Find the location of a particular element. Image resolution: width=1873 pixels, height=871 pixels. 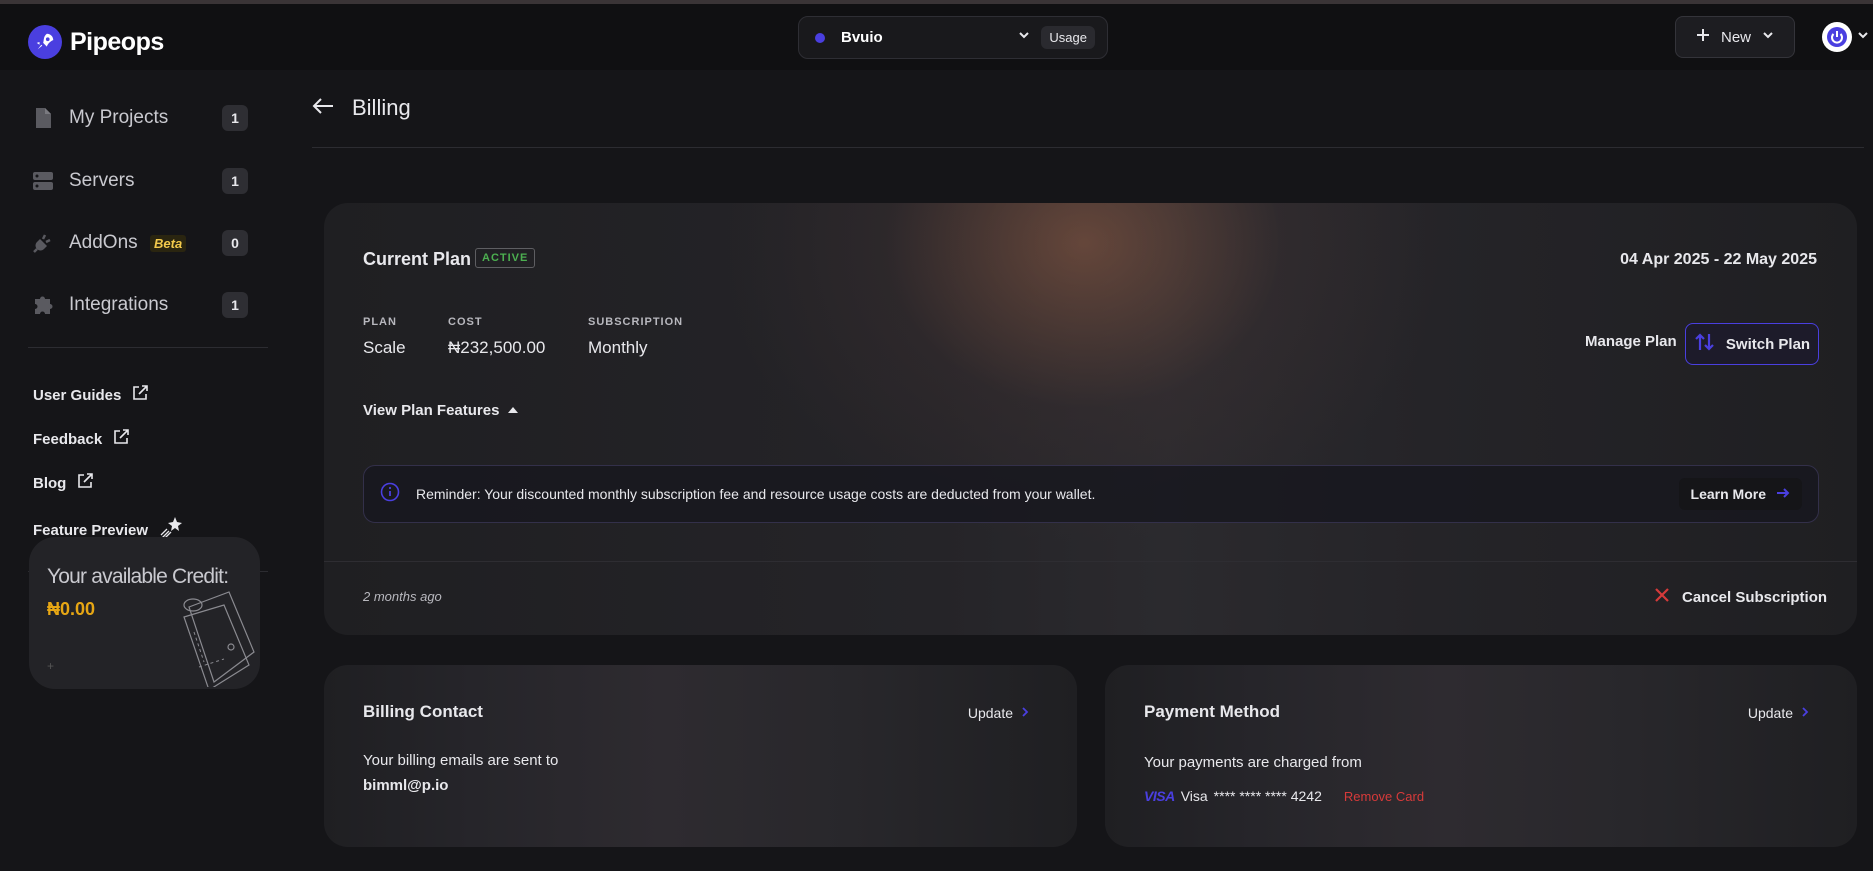

plan-field-plan: PLAN Scale is located at coordinates (384, 337).